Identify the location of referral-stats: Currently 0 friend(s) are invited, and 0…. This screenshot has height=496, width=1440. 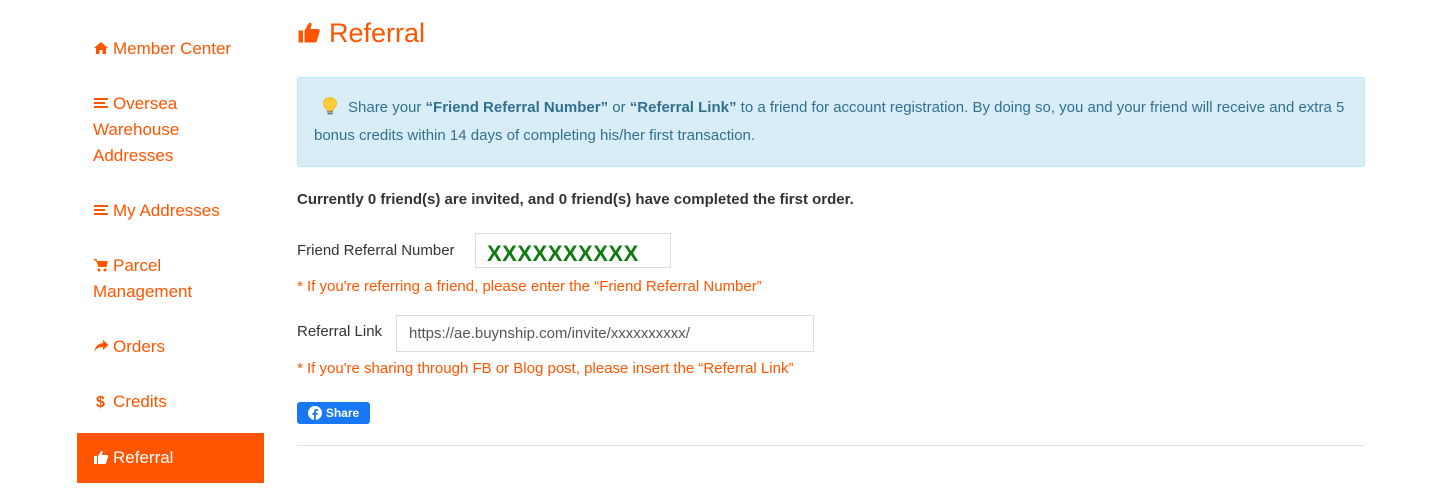
(575, 199).